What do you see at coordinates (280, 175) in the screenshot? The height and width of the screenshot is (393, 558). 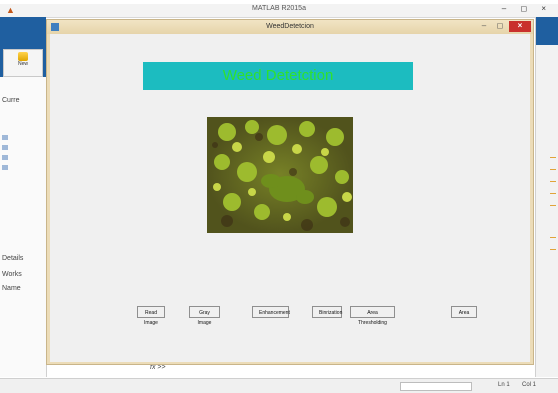 I see `weed-field-image` at bounding box center [280, 175].